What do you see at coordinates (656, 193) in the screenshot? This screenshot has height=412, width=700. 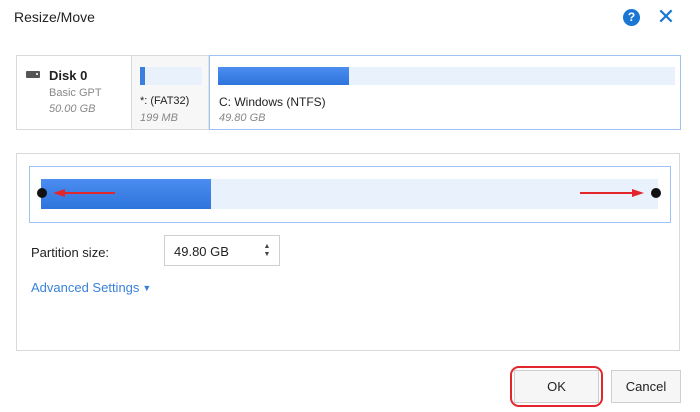 I see `right-drag-handle` at bounding box center [656, 193].